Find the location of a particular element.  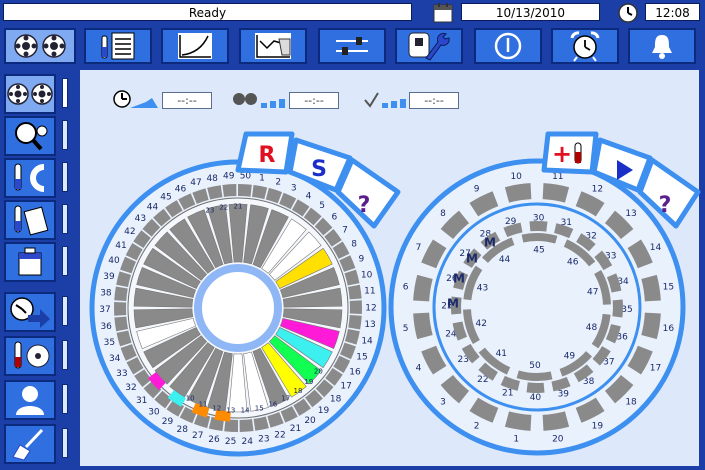

reagent-r-tab-label: R is located at coordinates (267, 155).